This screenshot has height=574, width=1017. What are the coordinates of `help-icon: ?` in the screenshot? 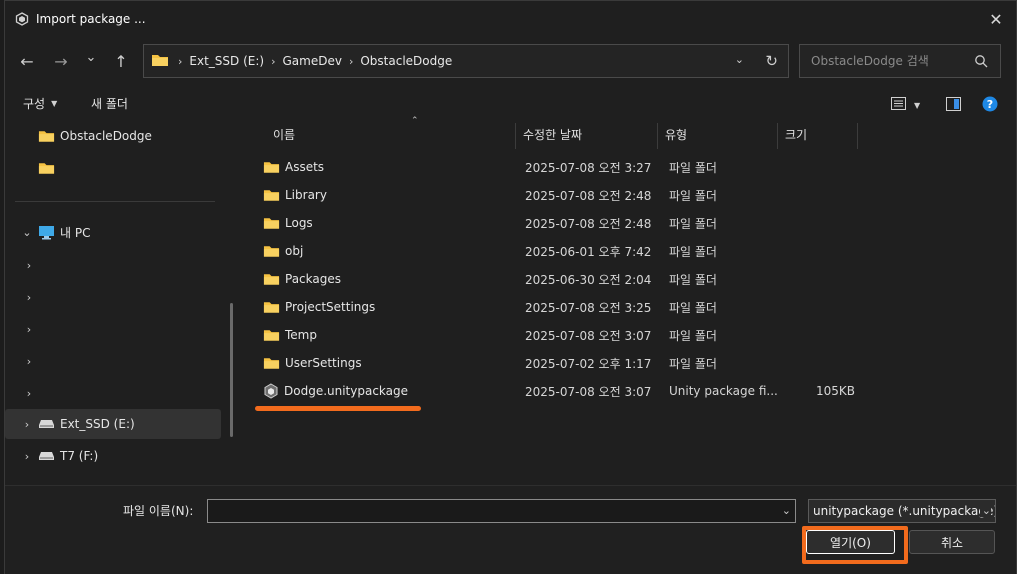 It's located at (990, 104).